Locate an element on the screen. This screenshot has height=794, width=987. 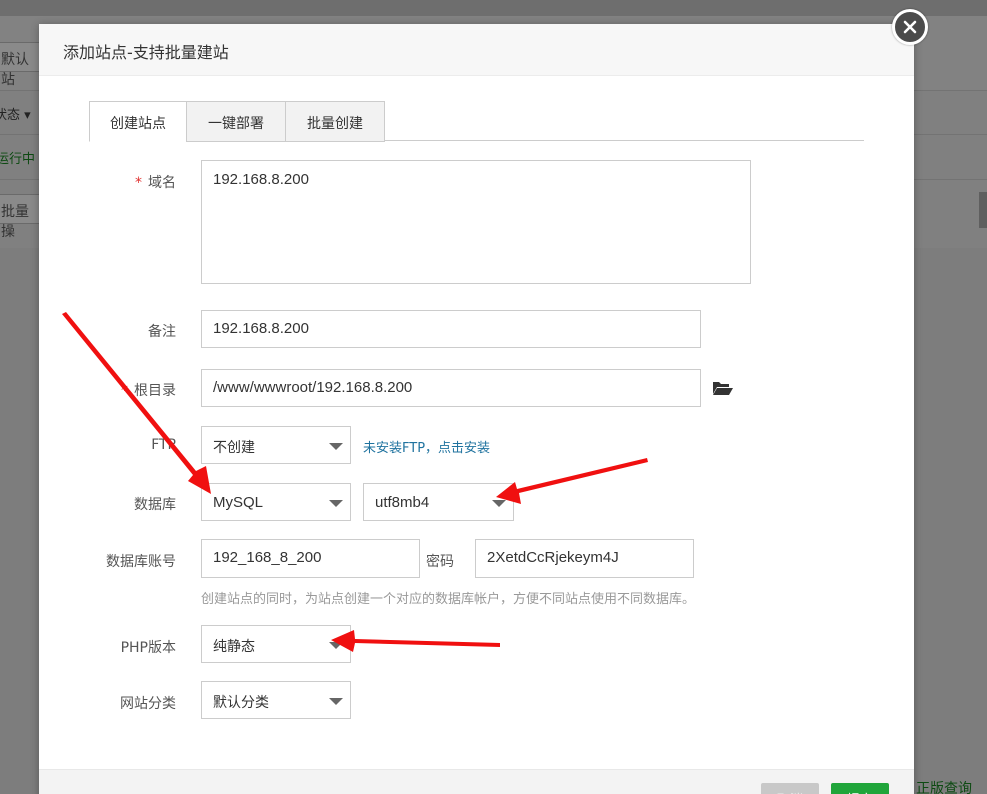
close-icon is located at coordinates (910, 27).